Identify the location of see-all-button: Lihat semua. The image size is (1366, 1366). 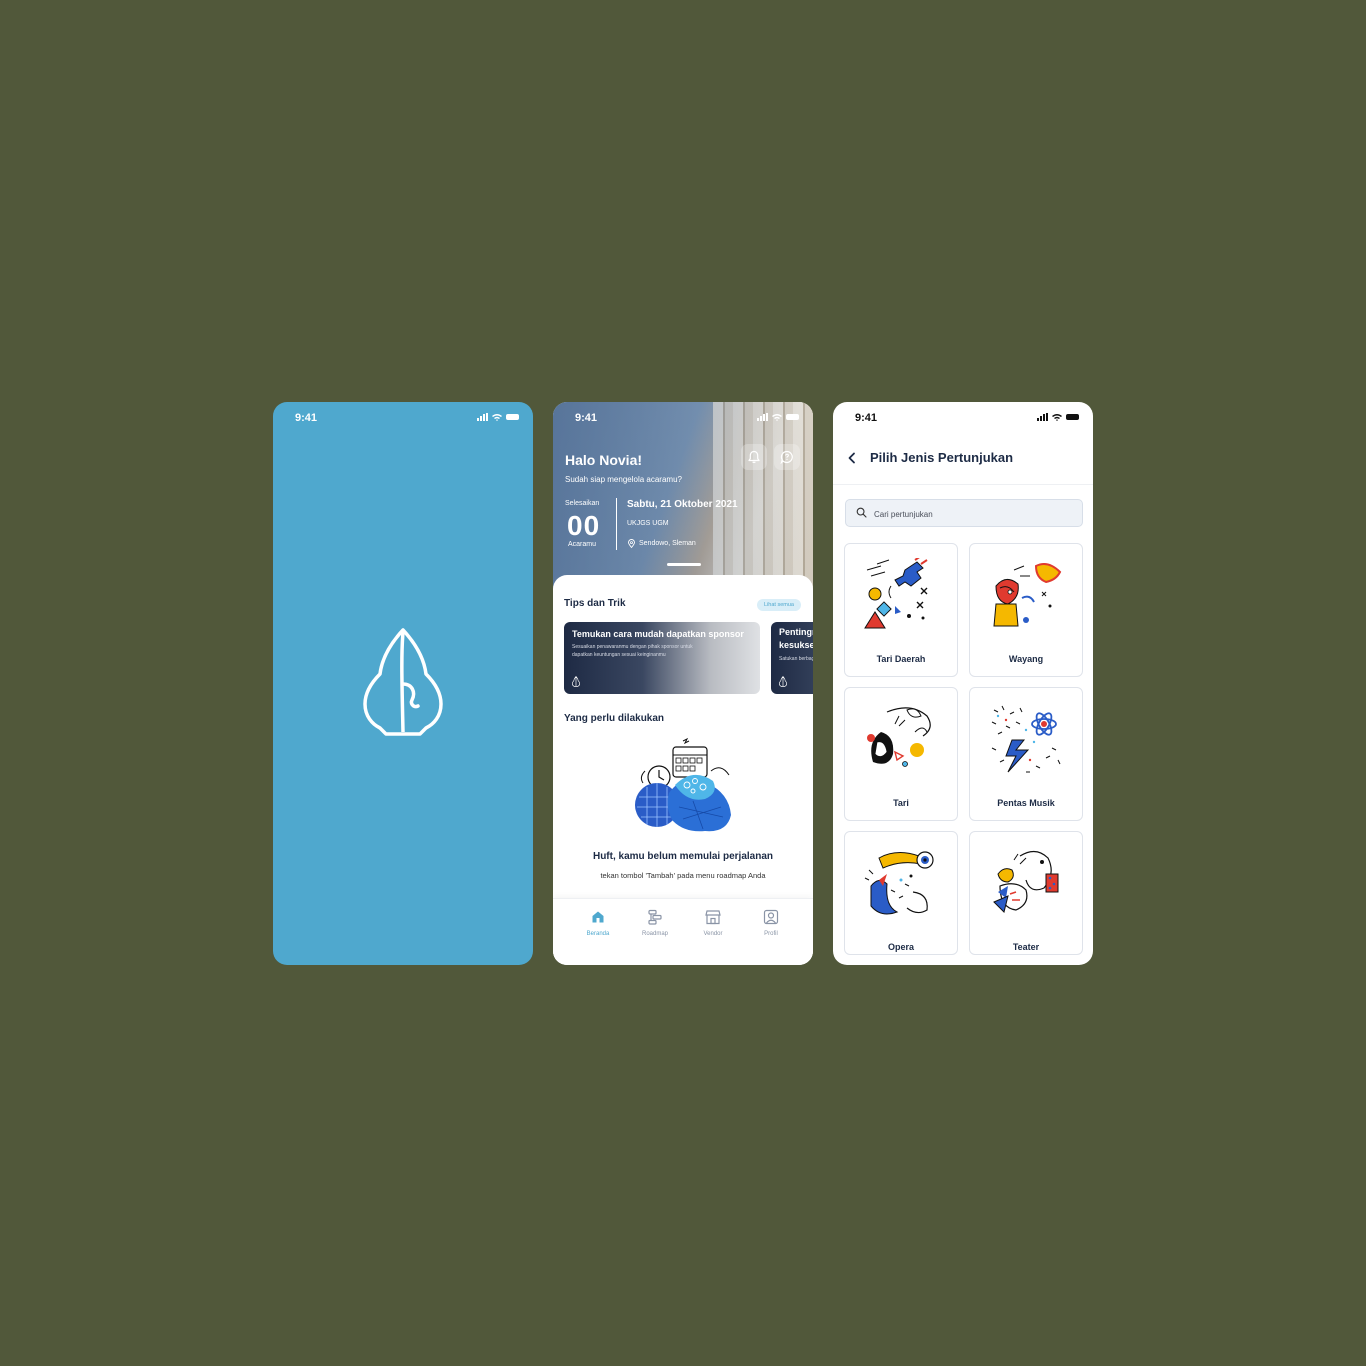
(779, 605).